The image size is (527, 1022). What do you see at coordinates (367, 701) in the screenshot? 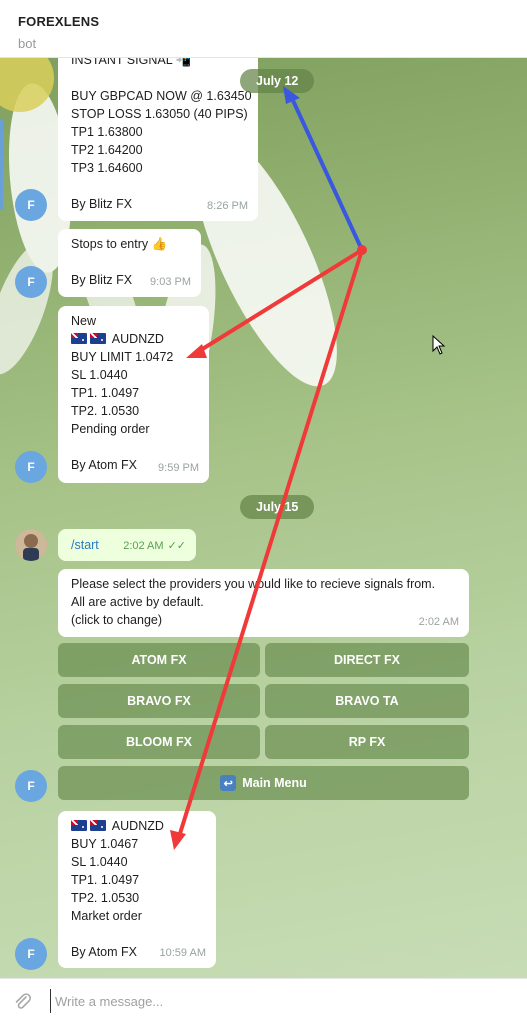
I see `bravo-ta-button: BRAVO TA` at bounding box center [367, 701].